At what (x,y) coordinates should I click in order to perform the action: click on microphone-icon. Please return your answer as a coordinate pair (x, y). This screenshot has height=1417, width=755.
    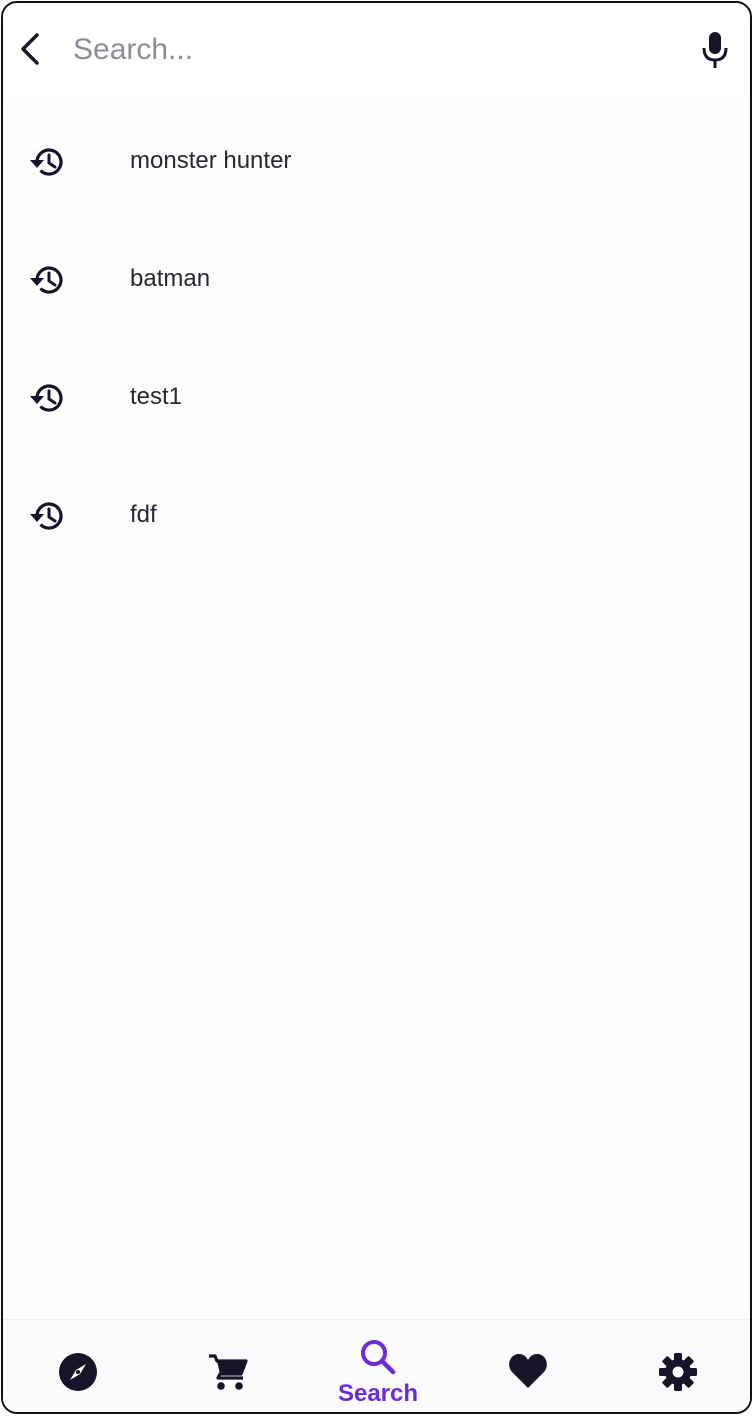
    Looking at the image, I should click on (715, 50).